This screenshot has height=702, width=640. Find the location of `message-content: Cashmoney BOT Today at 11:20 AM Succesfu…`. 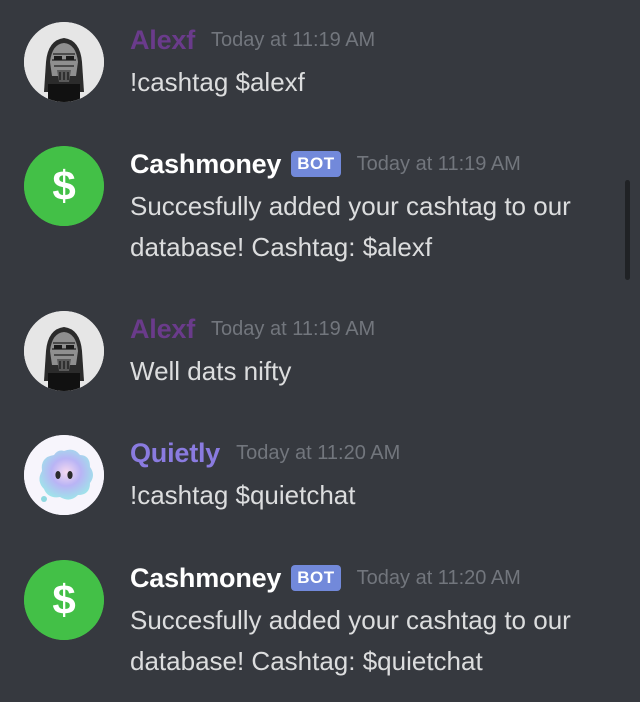

message-content: Cashmoney BOT Today at 11:20 AM Succesfu… is located at coordinates (365, 621).